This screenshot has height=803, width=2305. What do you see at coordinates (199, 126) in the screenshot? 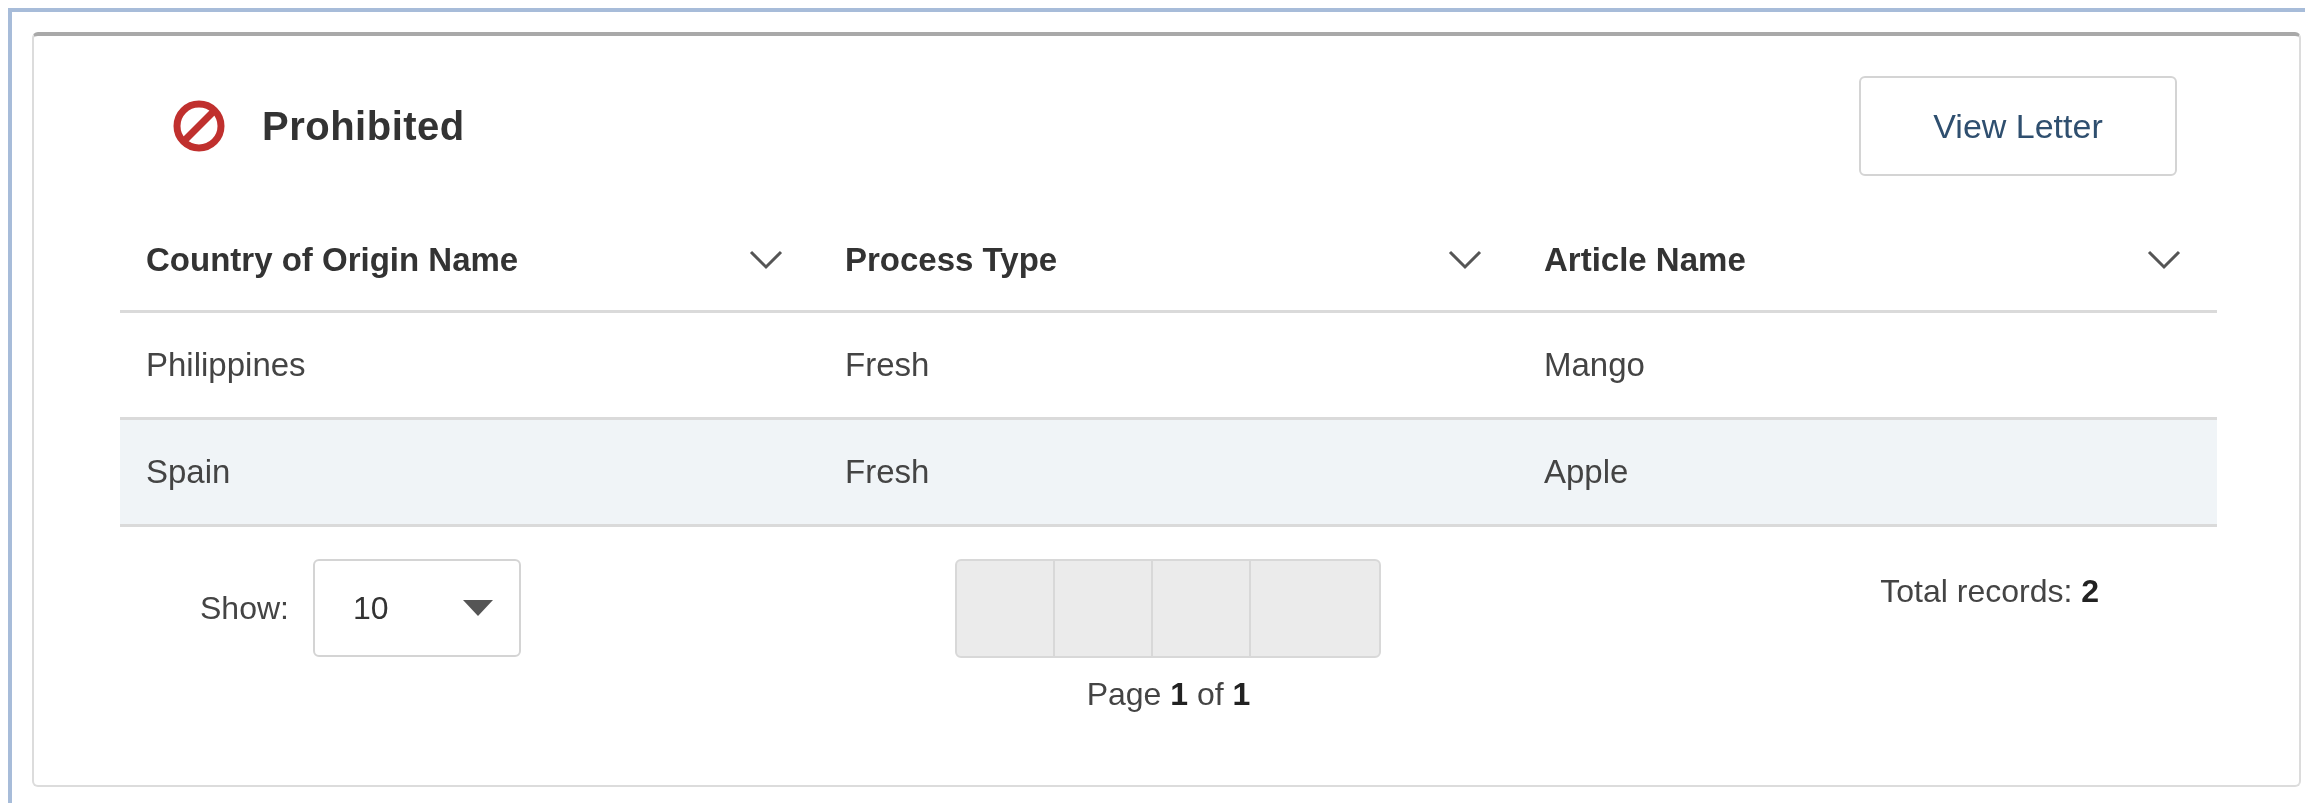
I see `prohibited-icon` at bounding box center [199, 126].